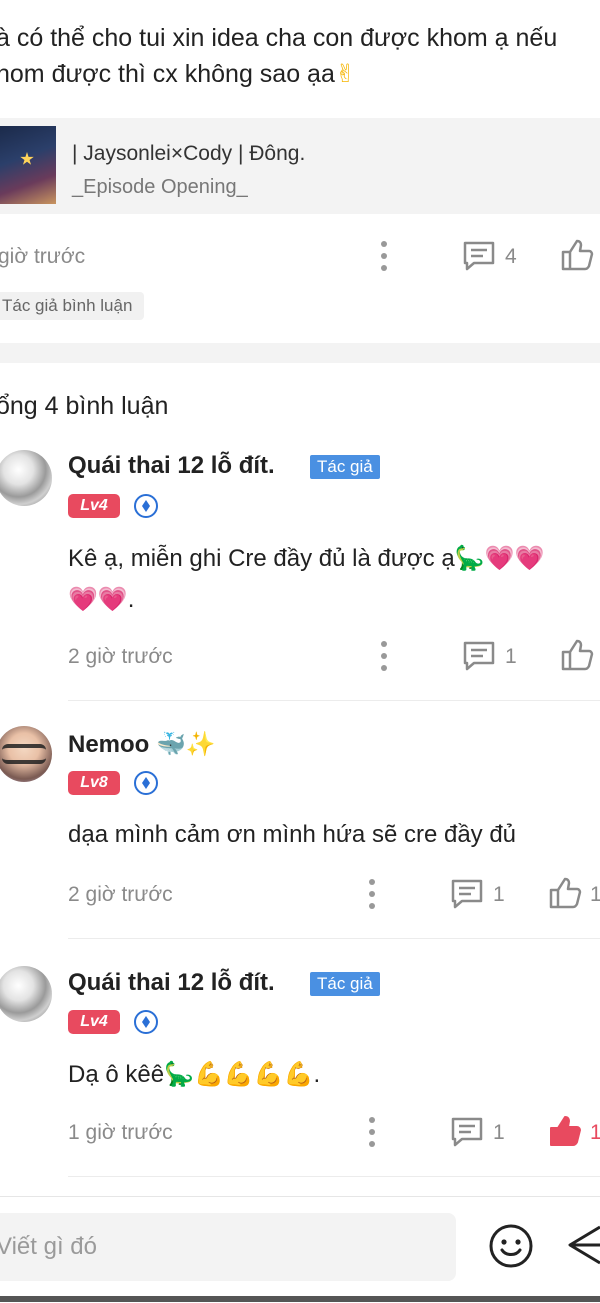 This screenshot has width=600, height=1303. What do you see at coordinates (300, 1299) in the screenshot?
I see `home-indicator` at bounding box center [300, 1299].